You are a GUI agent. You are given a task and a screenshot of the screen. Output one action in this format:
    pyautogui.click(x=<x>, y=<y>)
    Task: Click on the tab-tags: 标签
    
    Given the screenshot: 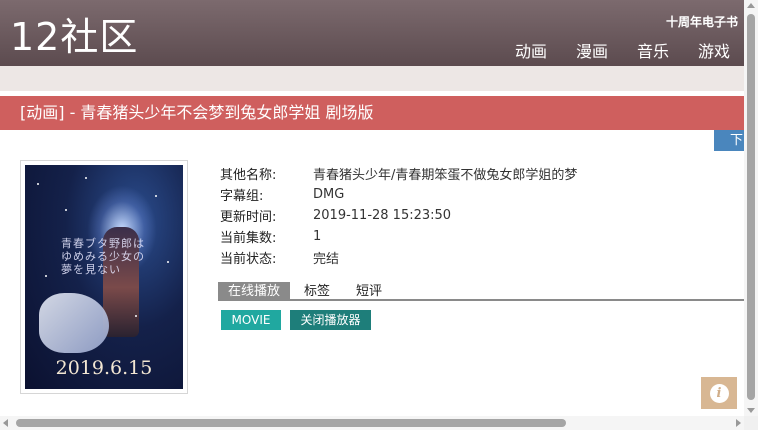 What is the action you would take?
    pyautogui.click(x=316, y=290)
    